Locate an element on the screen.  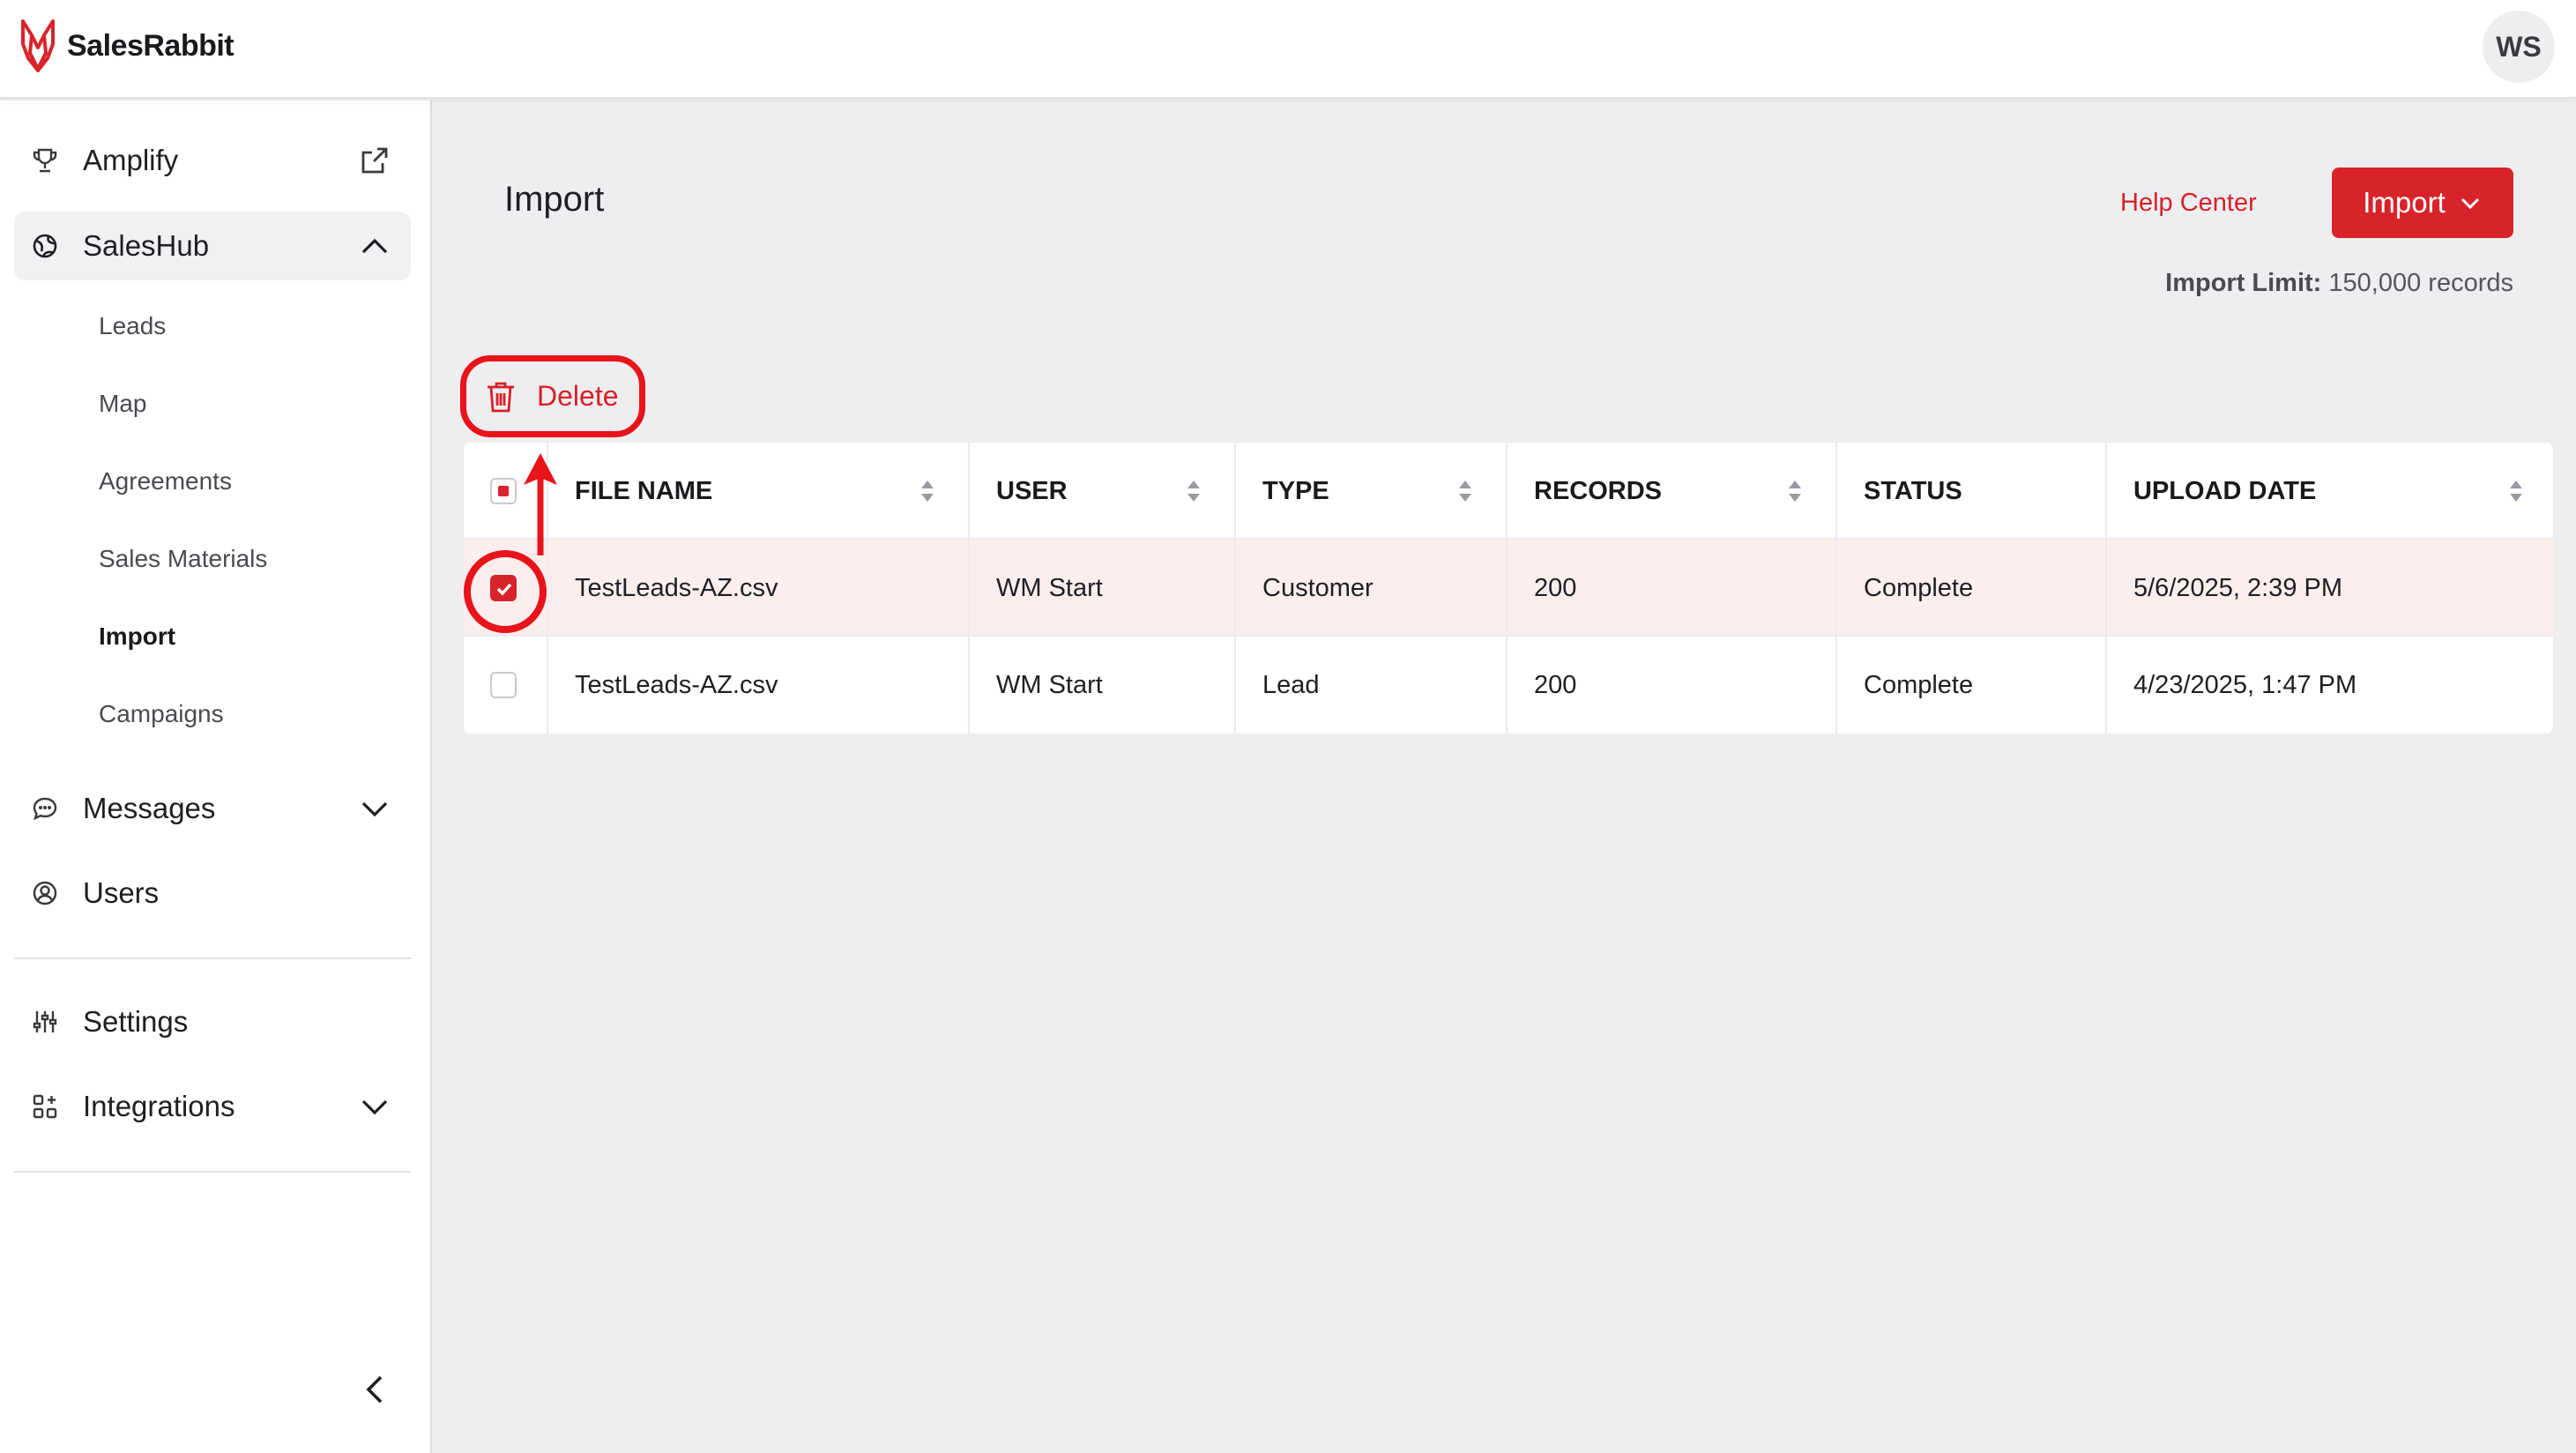
sidebar-item-label: Amplify is located at coordinates (131, 160).